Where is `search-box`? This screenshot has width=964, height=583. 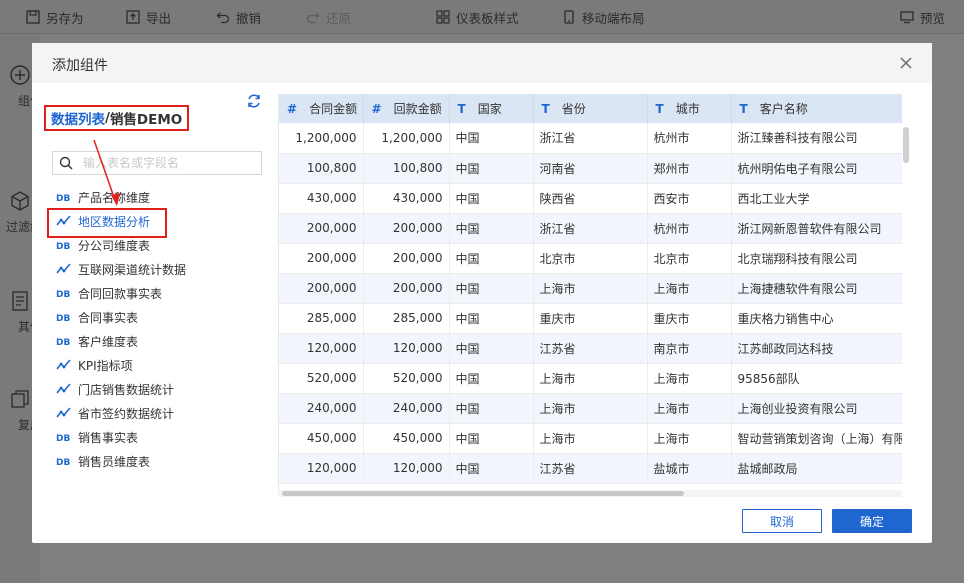 search-box is located at coordinates (157, 163).